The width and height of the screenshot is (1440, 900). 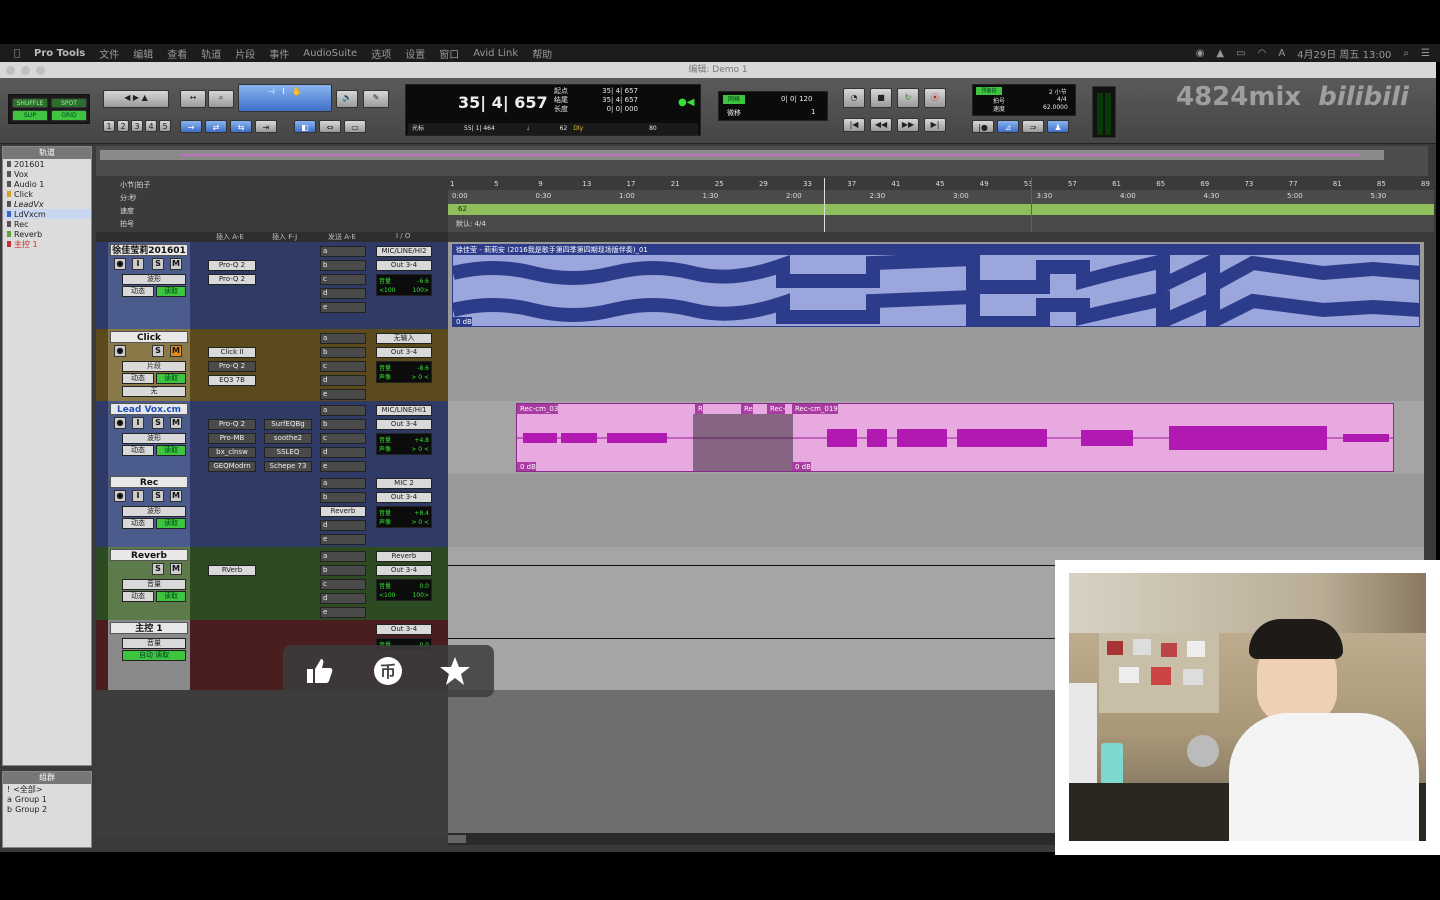 I want to click on main-counter-value: 35| 4| 657, so click(x=503, y=102).